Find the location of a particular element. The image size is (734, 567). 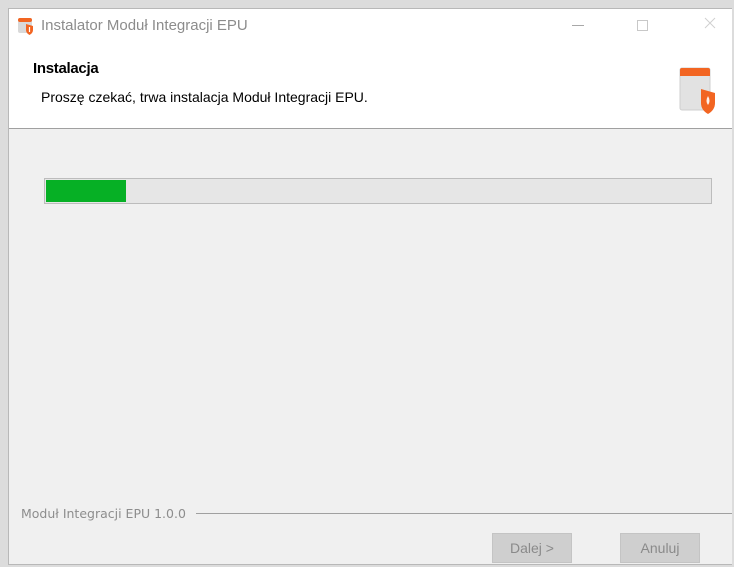

close-button is located at coordinates (709, 25).